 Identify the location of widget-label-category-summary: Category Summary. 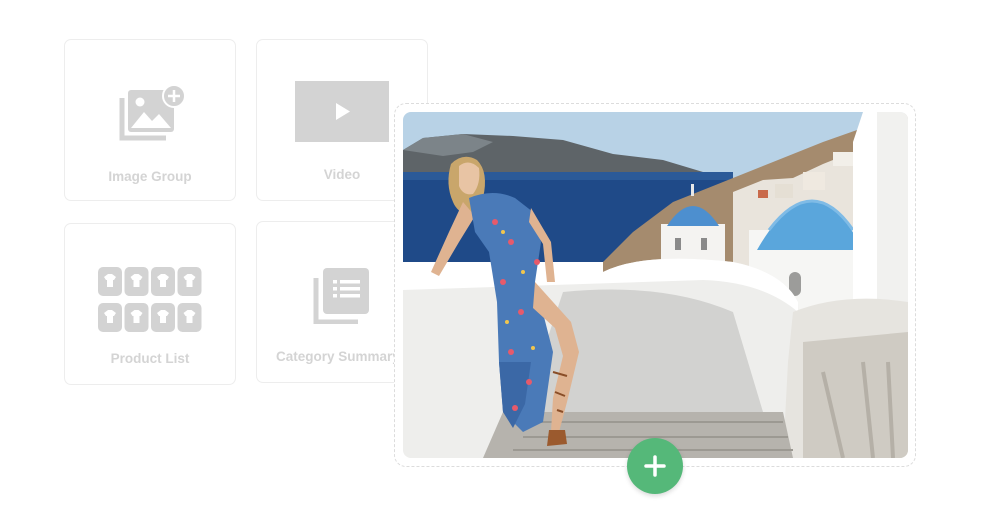
(338, 356).